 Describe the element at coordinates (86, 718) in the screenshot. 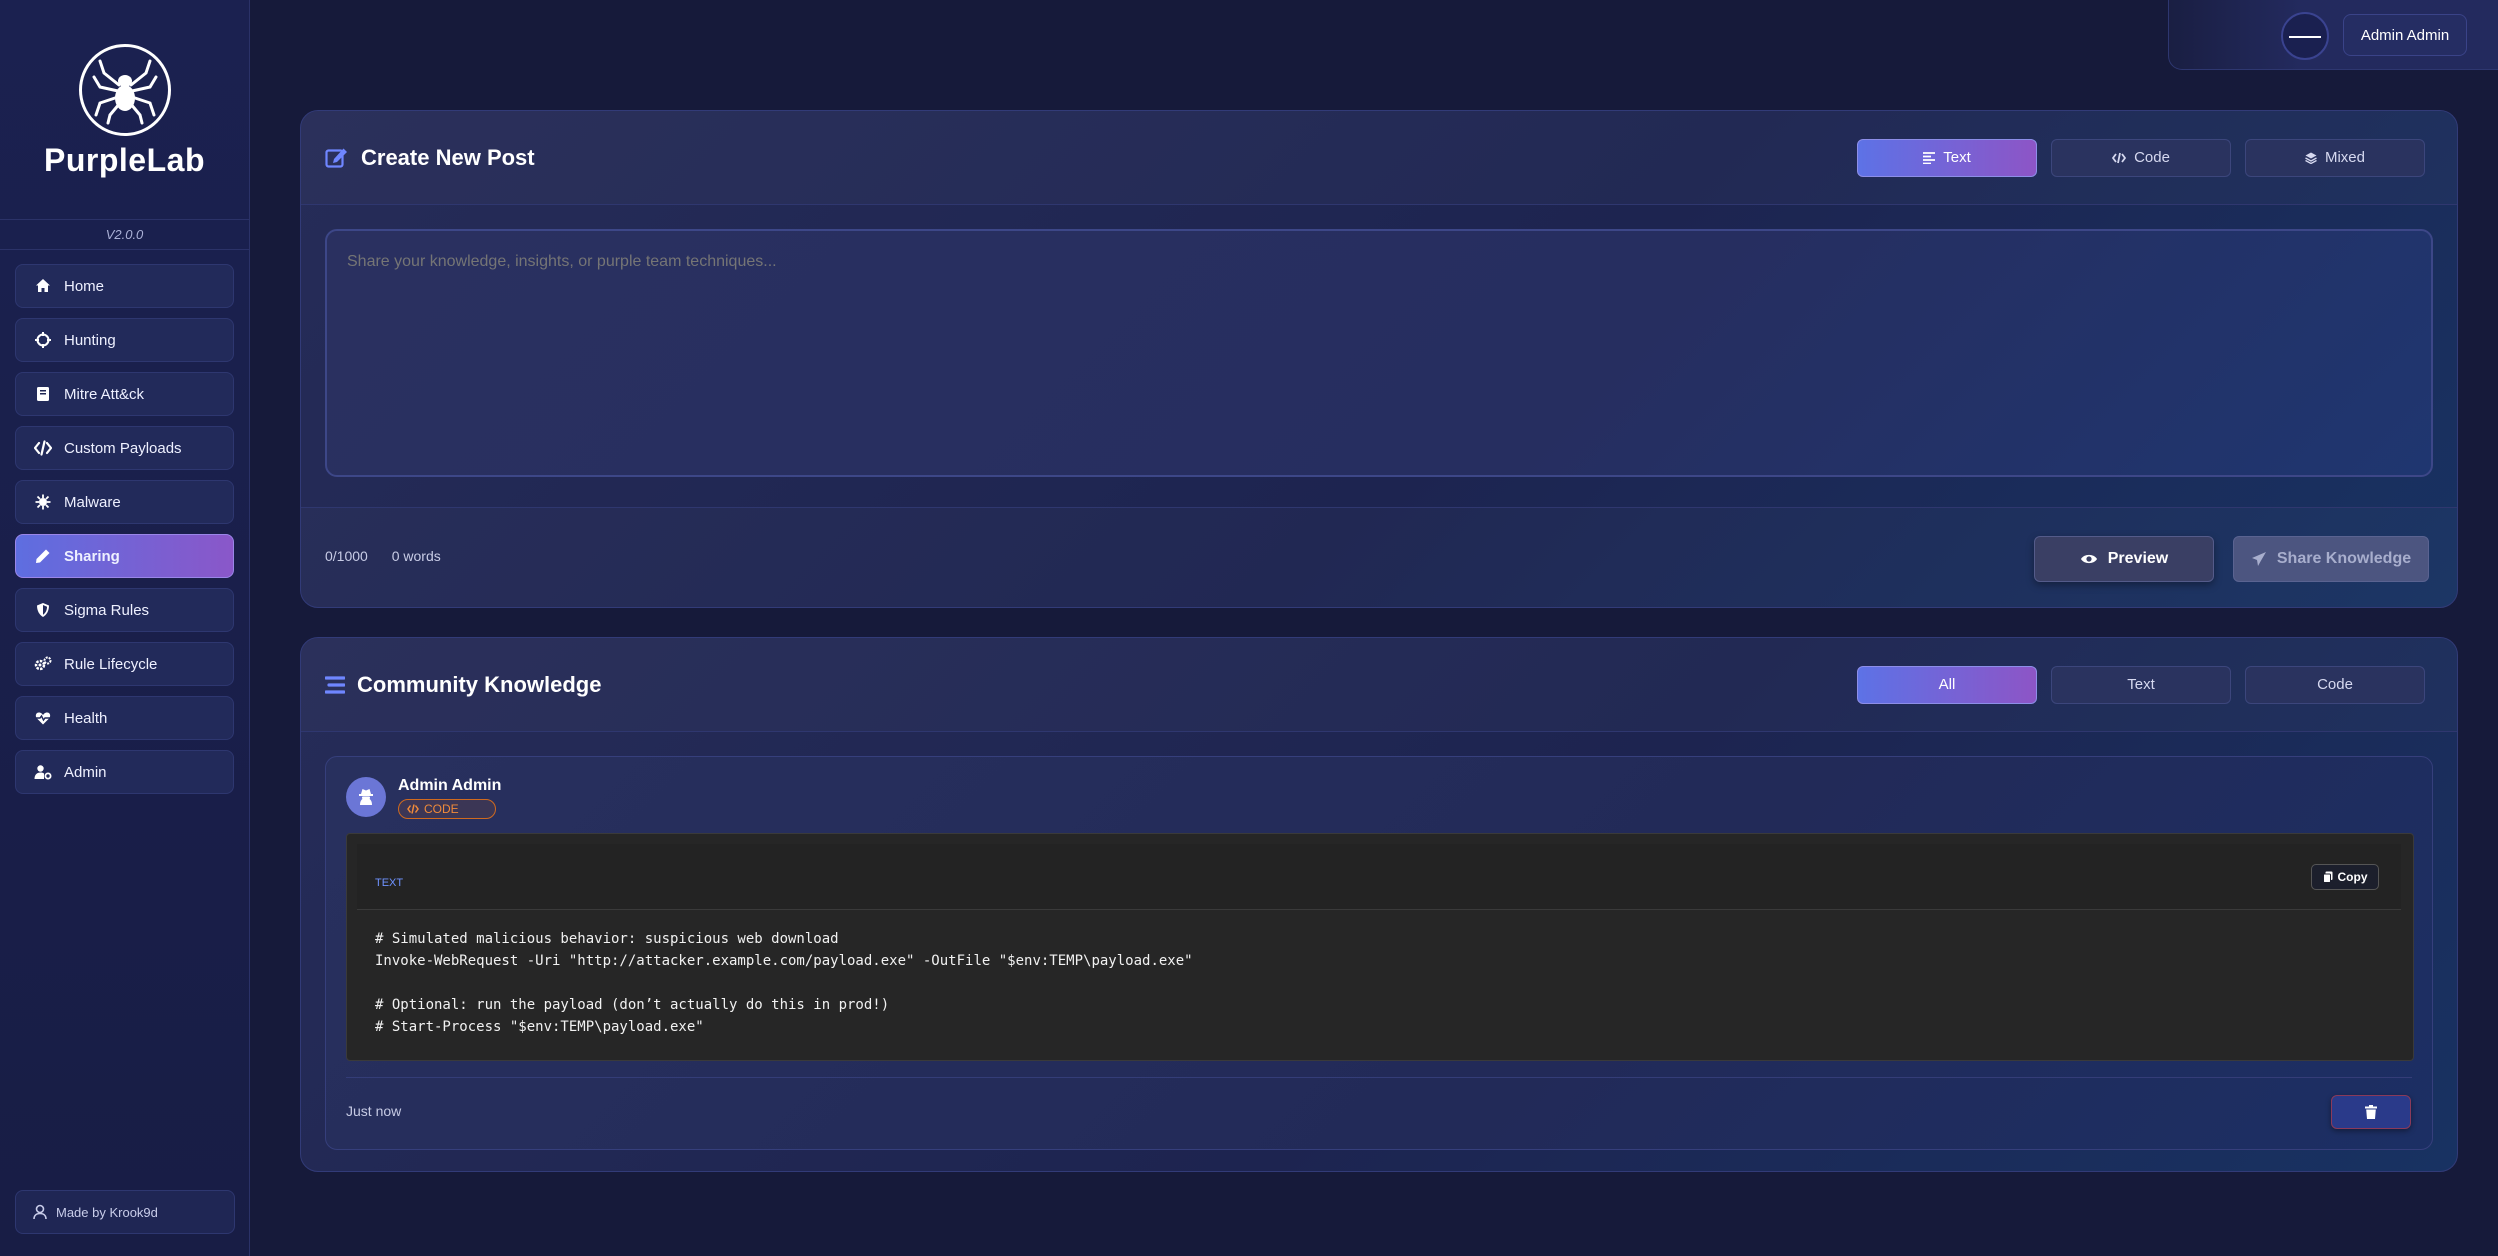

I see `sidebar-item-label: Health` at that location.